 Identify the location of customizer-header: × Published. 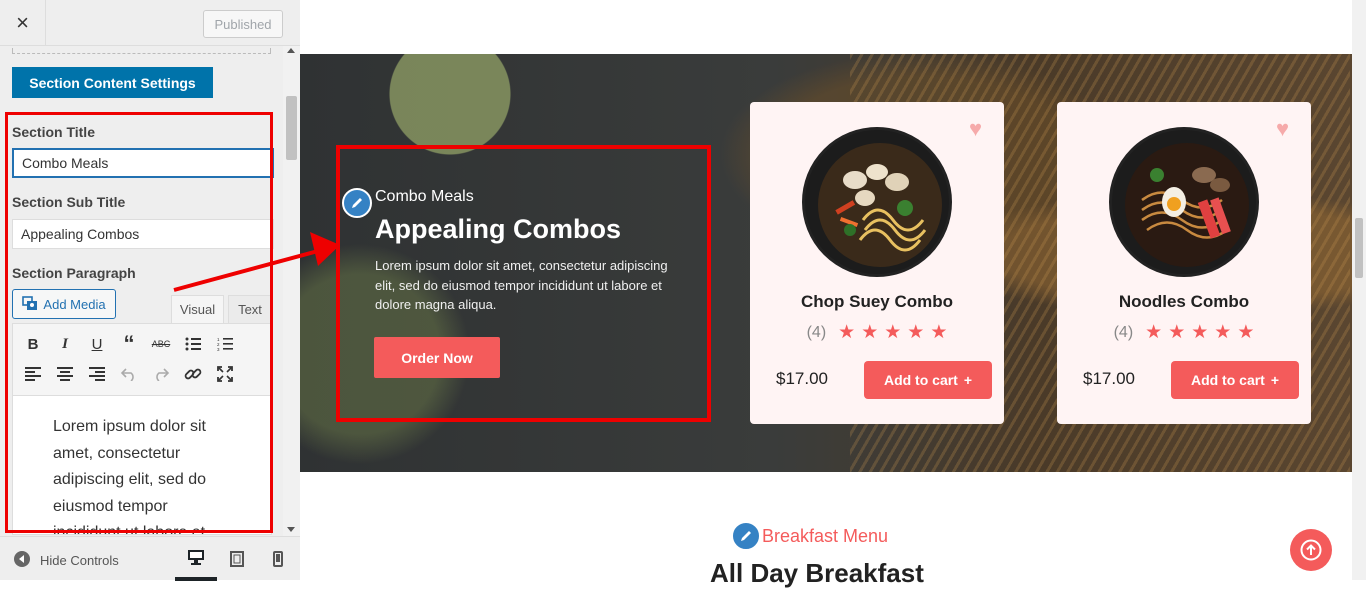
(150, 23).